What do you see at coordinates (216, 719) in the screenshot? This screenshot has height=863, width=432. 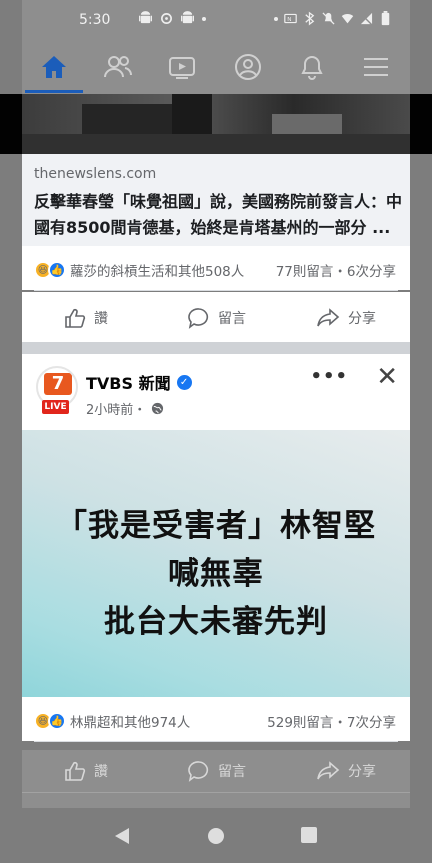 I see `post2-stats-bar: 😆 👍 林鼎超和其他974人 529則留言・7次分享` at bounding box center [216, 719].